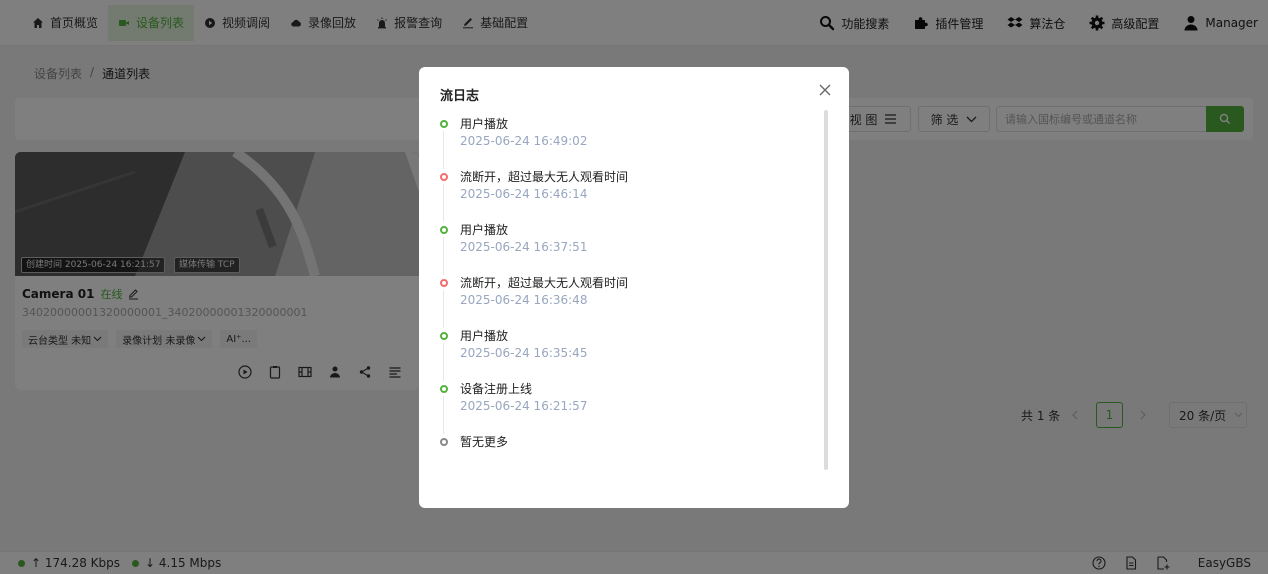 The width and height of the screenshot is (1268, 574). Describe the element at coordinates (625, 195) in the screenshot. I see `list-item: 流断开，超过最大无人观看时间 2025-06-24 16:46:14` at that location.